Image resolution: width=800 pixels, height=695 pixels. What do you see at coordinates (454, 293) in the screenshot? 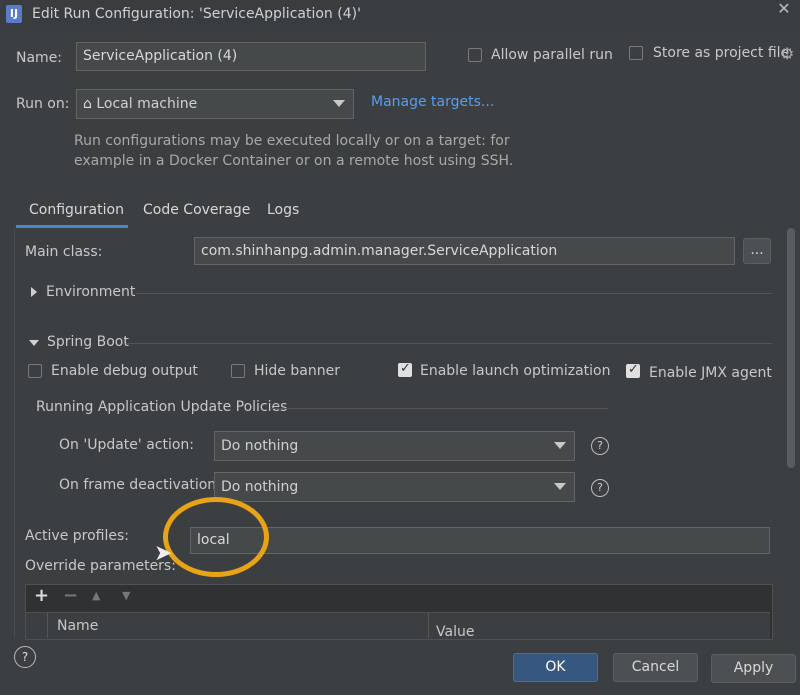
I see `environment-separator` at bounding box center [454, 293].